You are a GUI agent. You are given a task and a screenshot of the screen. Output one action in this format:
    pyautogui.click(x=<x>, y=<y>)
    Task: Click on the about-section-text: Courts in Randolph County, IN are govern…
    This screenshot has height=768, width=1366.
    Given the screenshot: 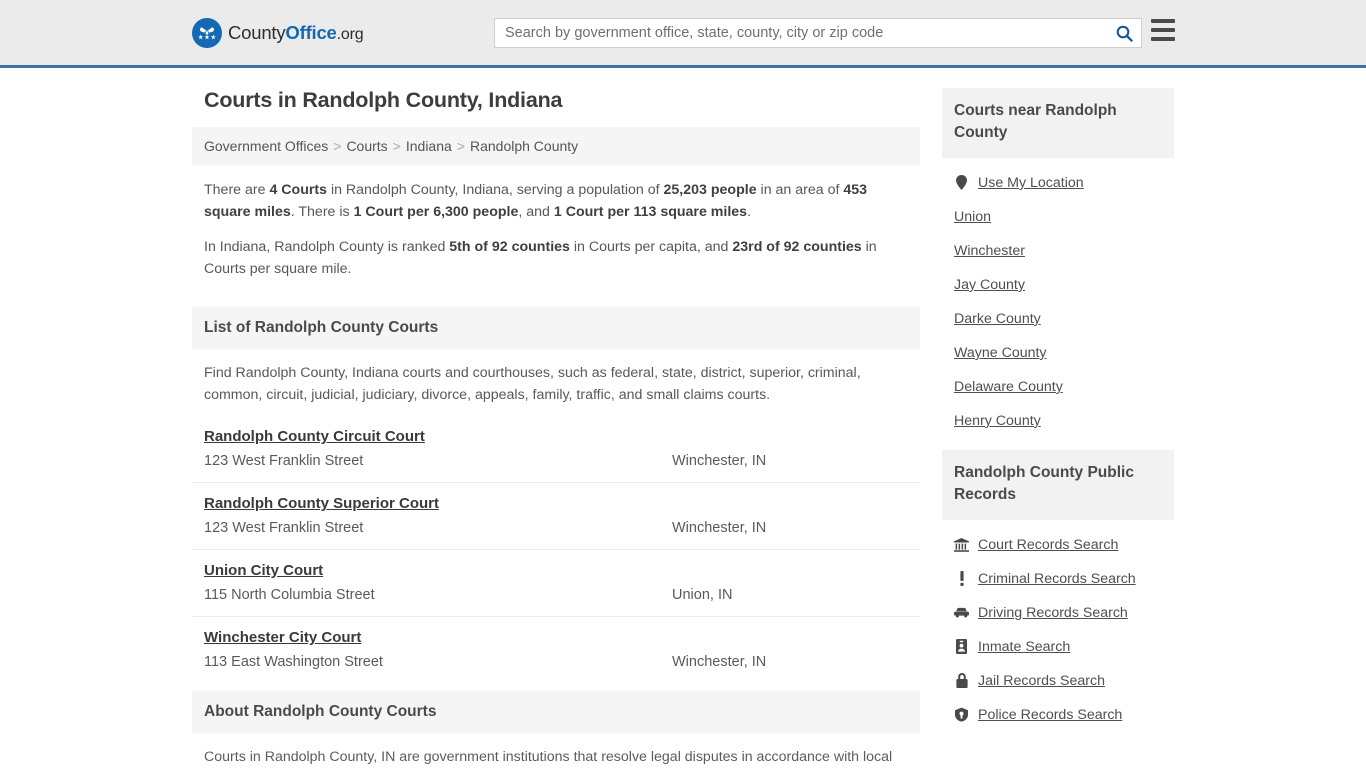 What is the action you would take?
    pyautogui.click(x=548, y=757)
    